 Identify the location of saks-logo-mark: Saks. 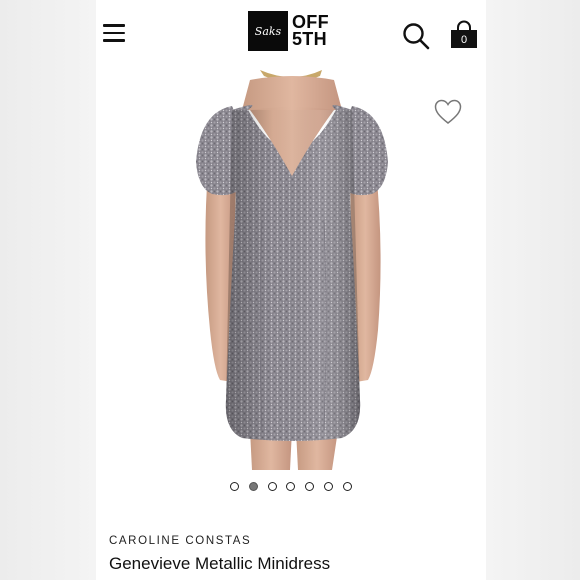
(268, 31).